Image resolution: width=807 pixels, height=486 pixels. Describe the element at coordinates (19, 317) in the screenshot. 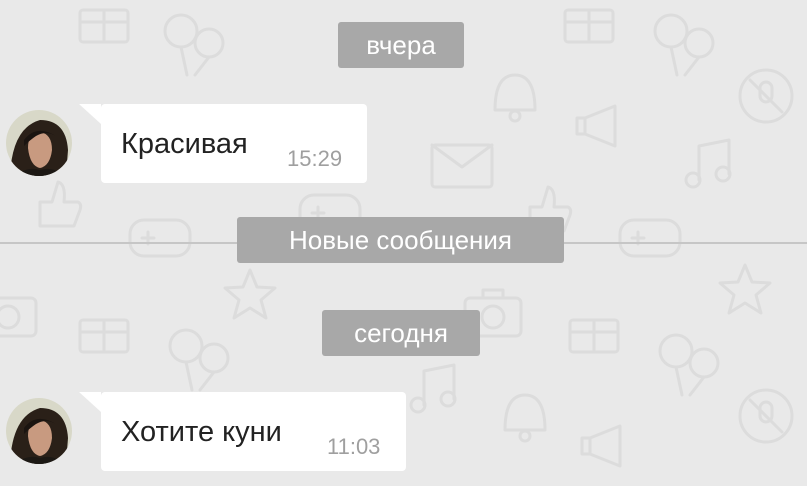

I see `camera-icon` at that location.